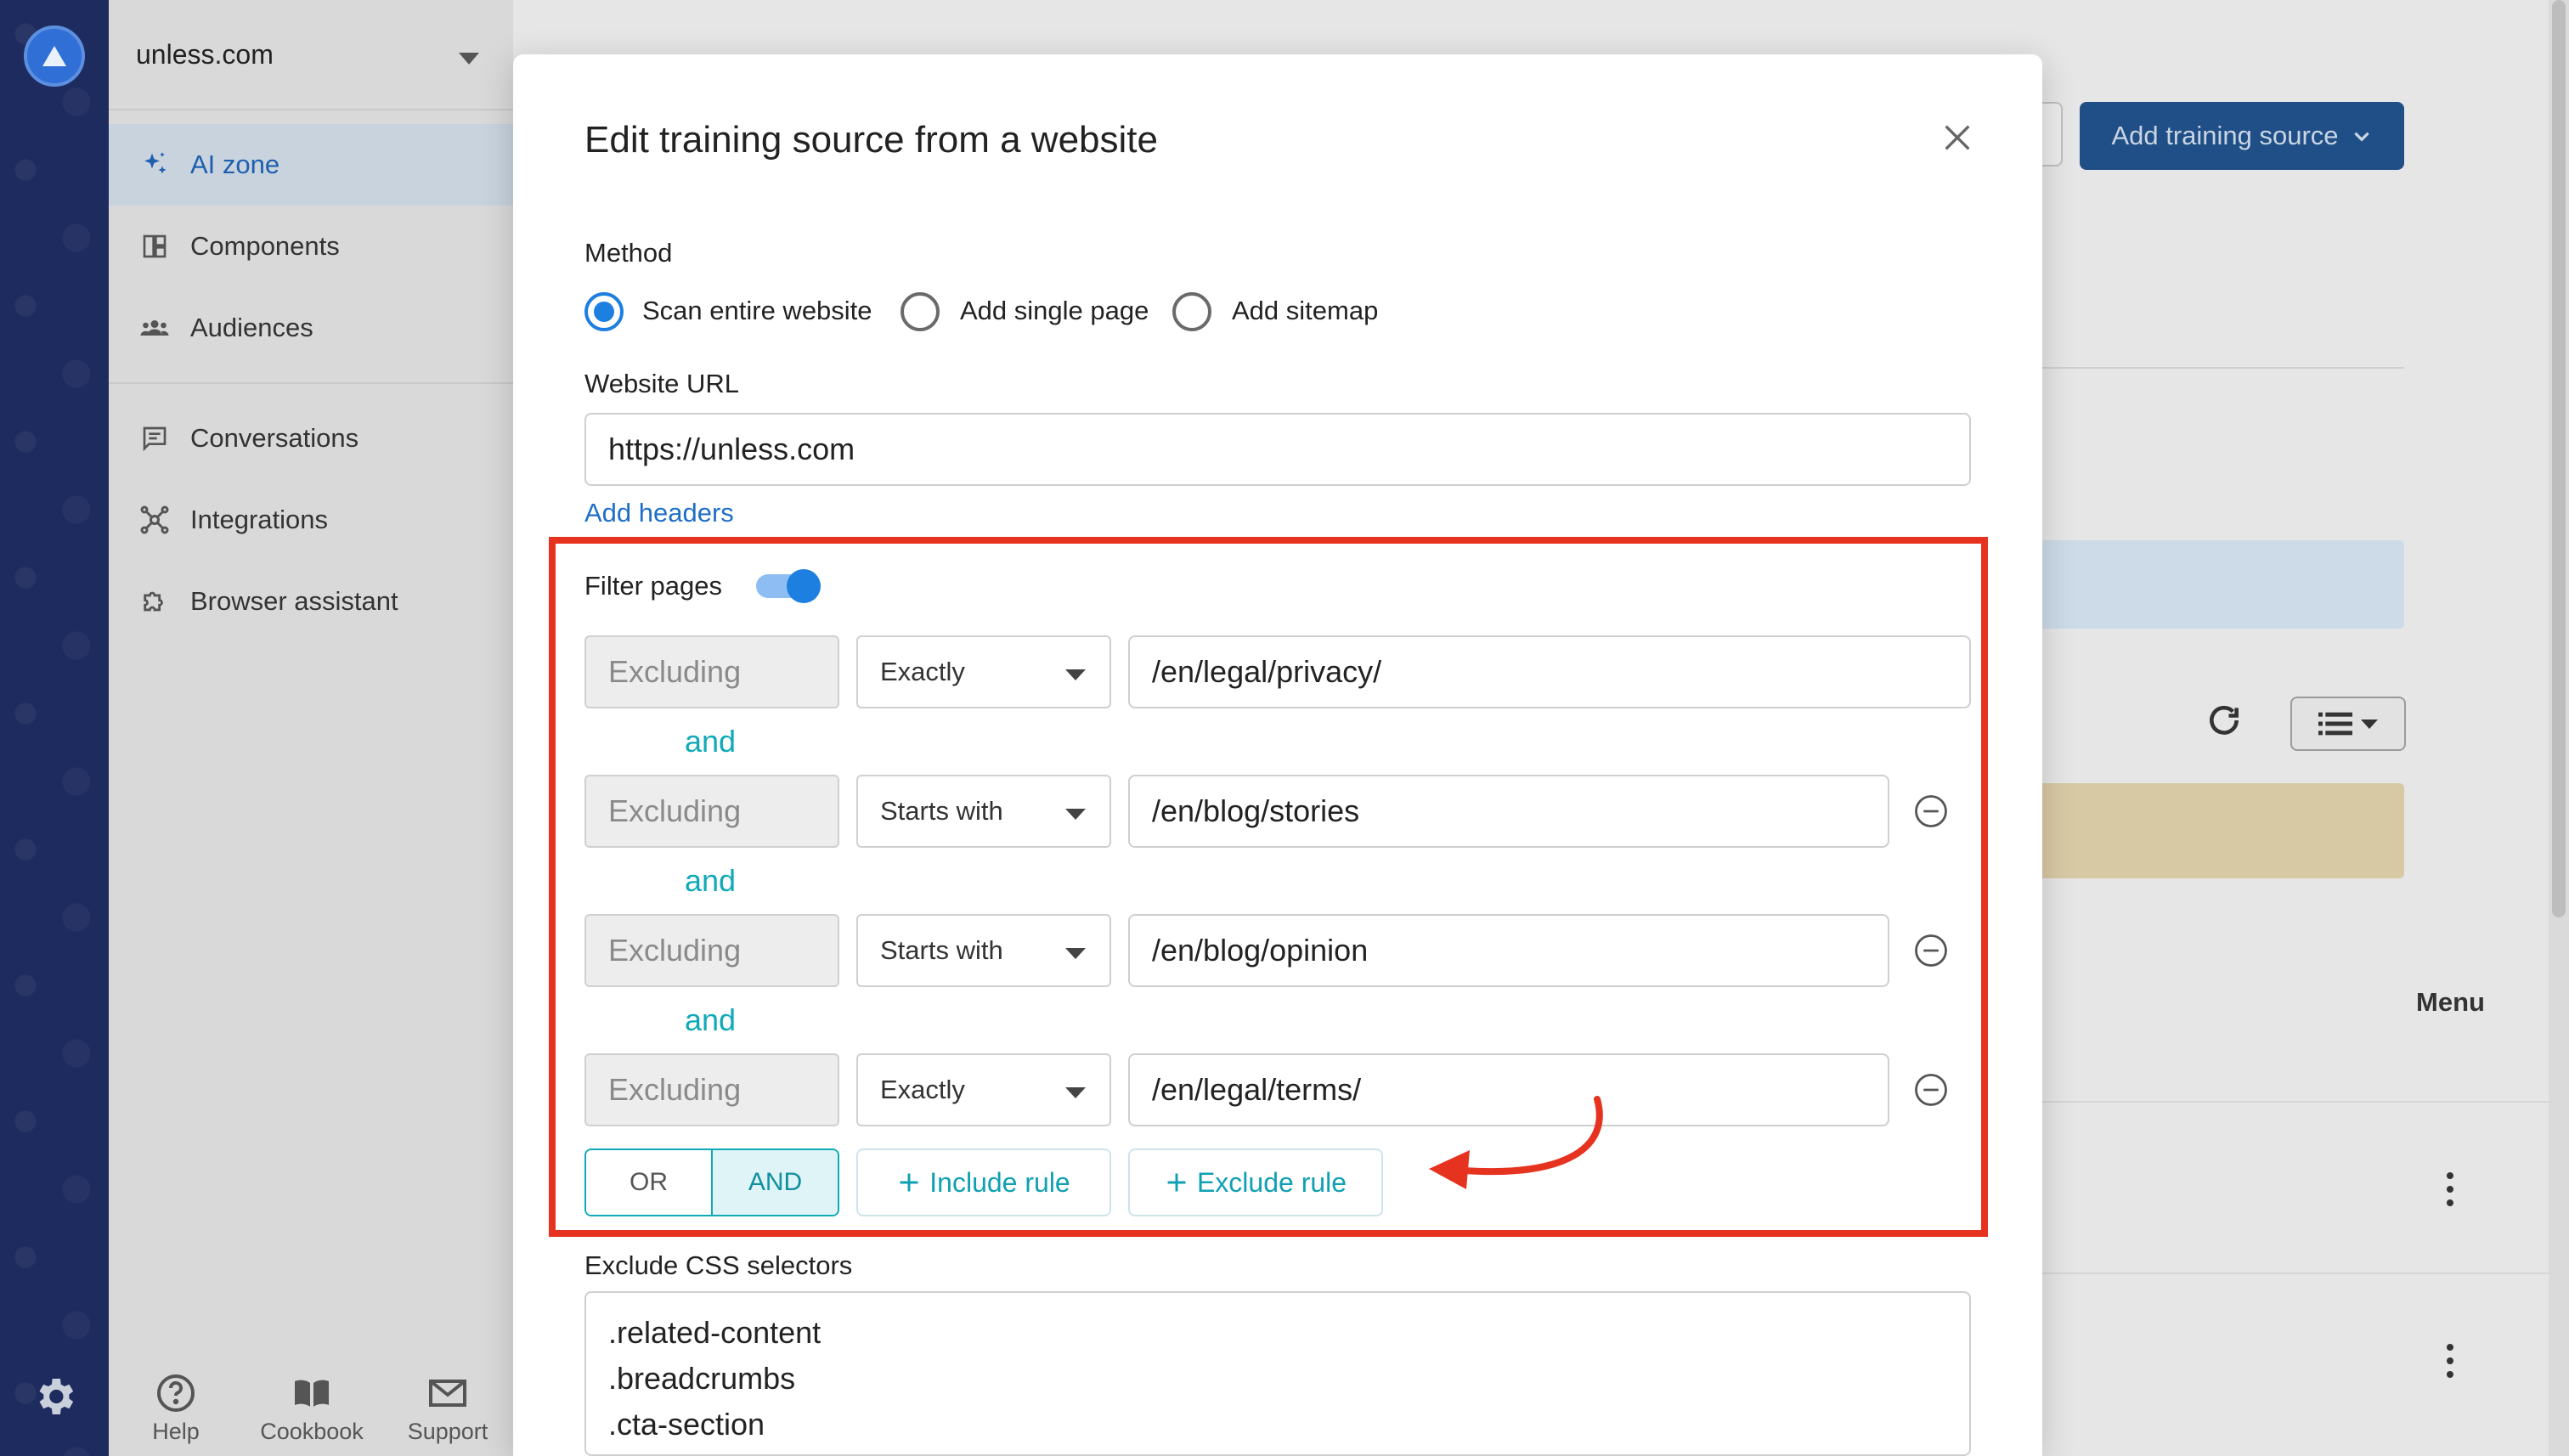 This screenshot has width=2569, height=1456. What do you see at coordinates (448, 1393) in the screenshot?
I see `mail-icon` at bounding box center [448, 1393].